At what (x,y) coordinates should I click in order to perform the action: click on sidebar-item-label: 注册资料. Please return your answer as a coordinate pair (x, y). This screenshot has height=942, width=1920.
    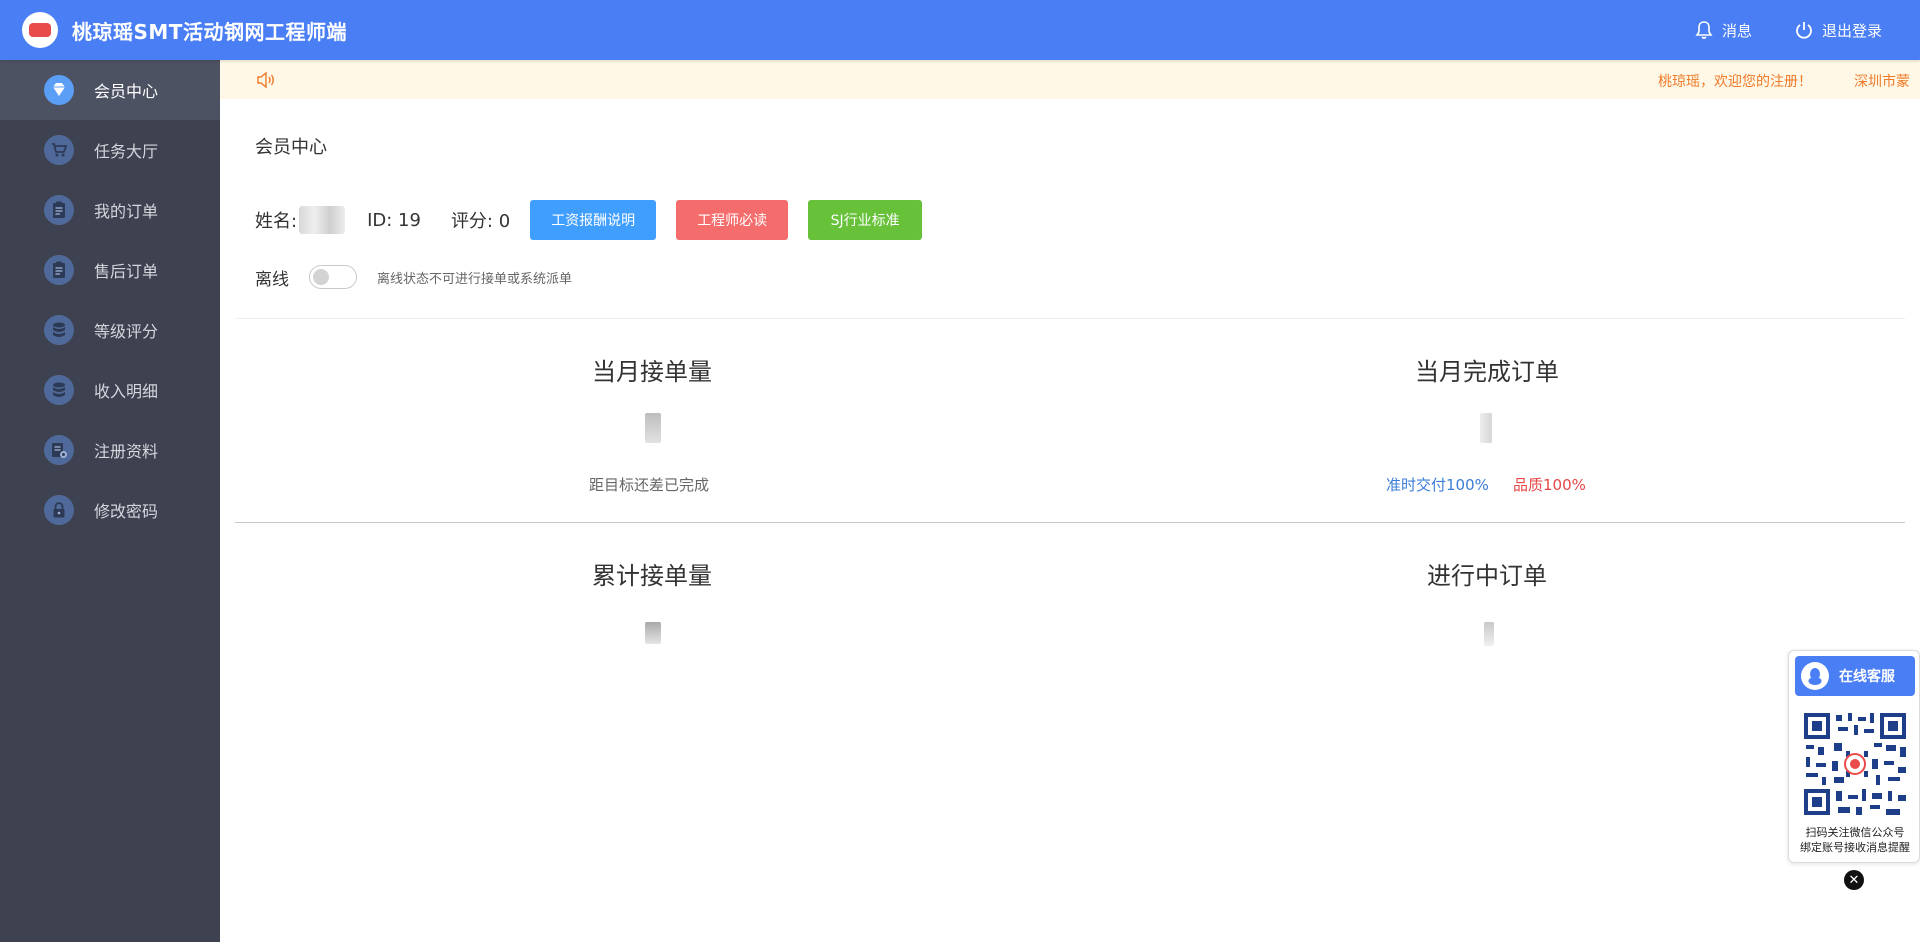
    Looking at the image, I should click on (126, 451).